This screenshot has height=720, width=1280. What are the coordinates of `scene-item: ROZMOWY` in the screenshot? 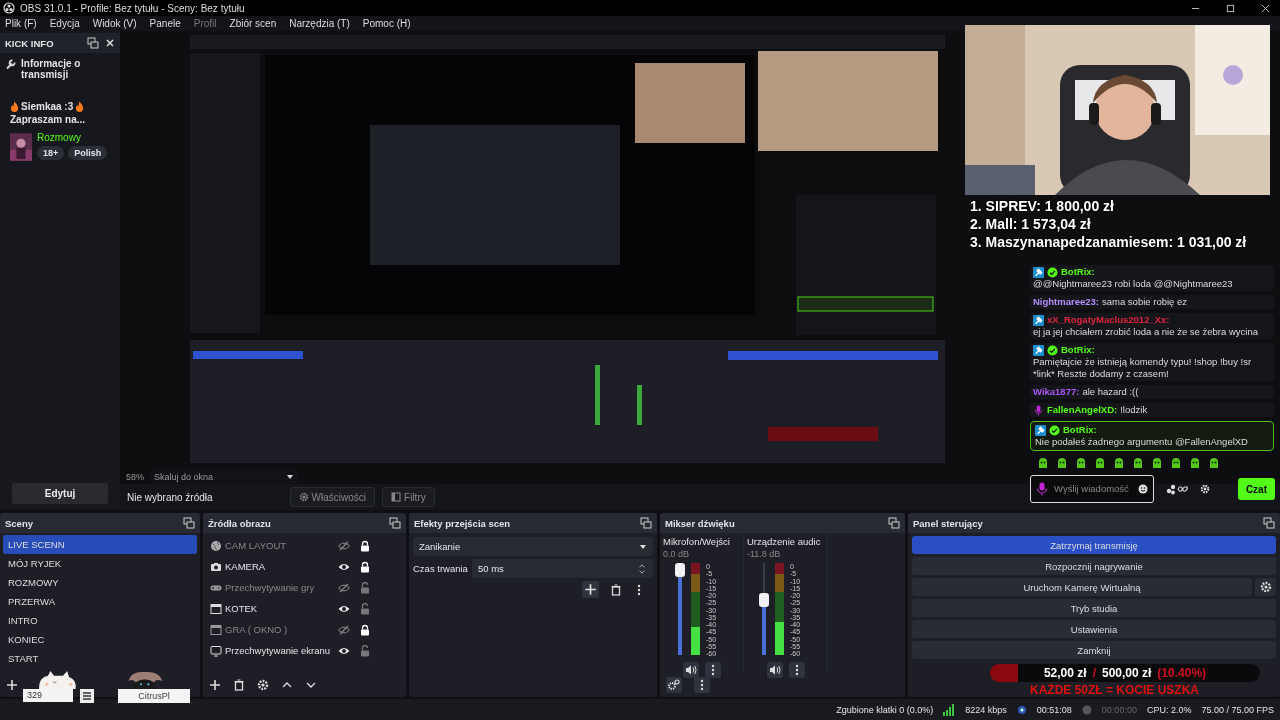 It's located at (100, 582).